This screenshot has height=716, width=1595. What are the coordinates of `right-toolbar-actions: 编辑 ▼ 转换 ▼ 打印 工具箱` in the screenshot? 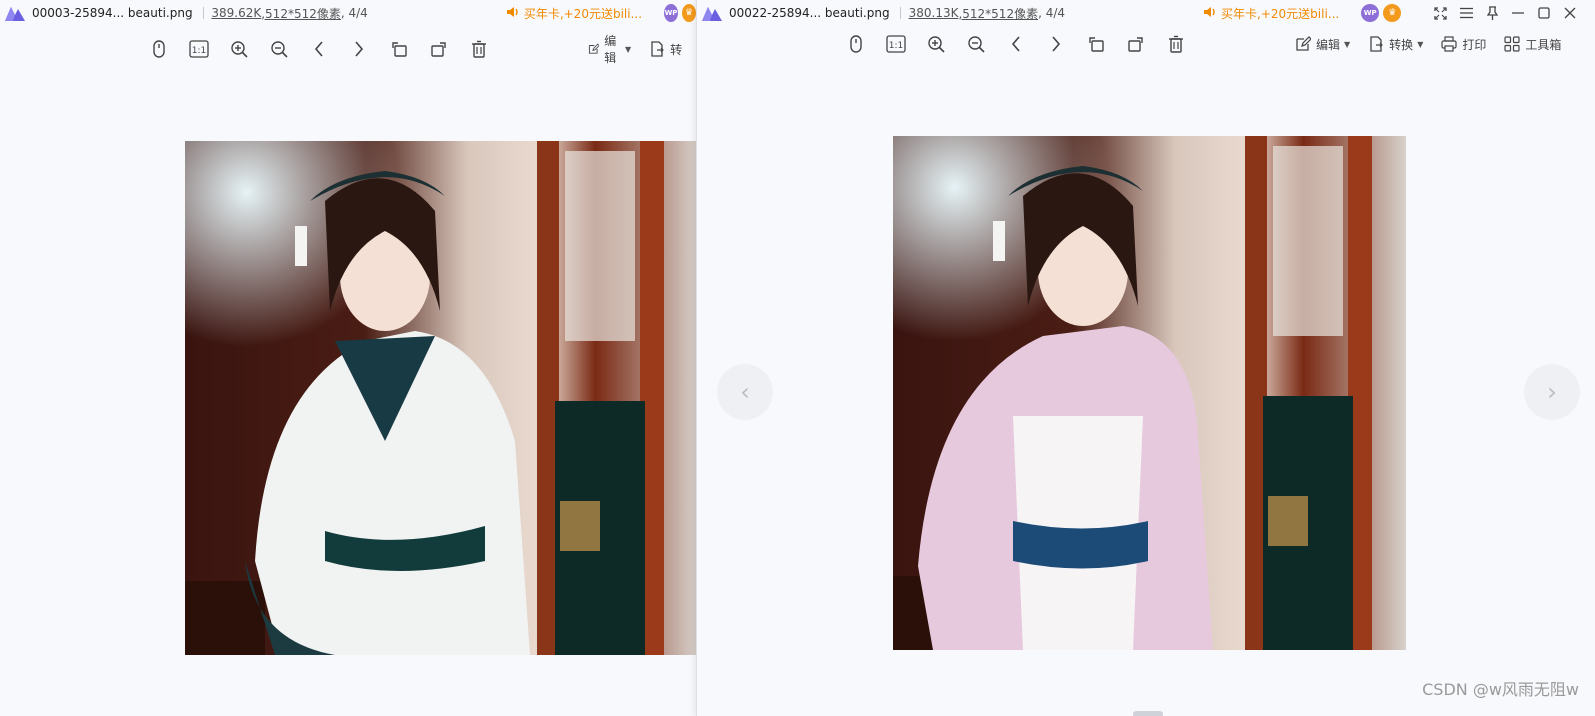 It's located at (1437, 44).